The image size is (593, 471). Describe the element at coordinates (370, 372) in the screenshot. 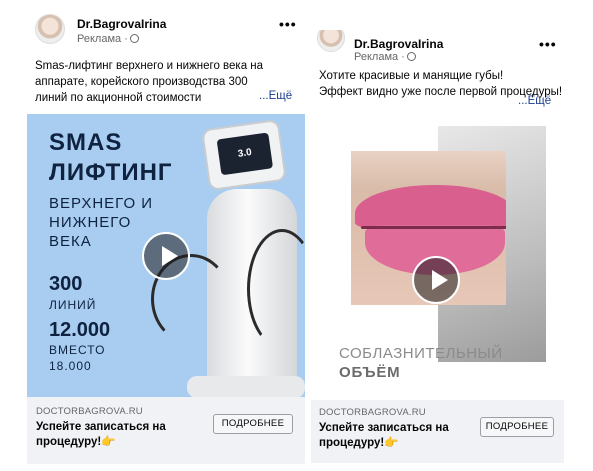

I see `creative-line-2: ОБЪЁМ` at that location.